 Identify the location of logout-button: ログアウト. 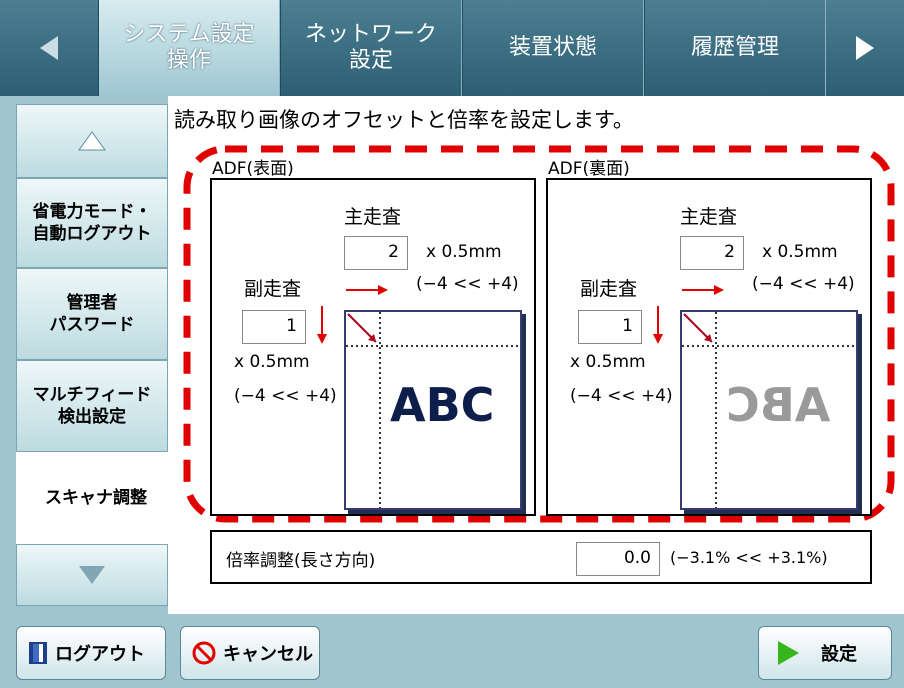
(91, 653).